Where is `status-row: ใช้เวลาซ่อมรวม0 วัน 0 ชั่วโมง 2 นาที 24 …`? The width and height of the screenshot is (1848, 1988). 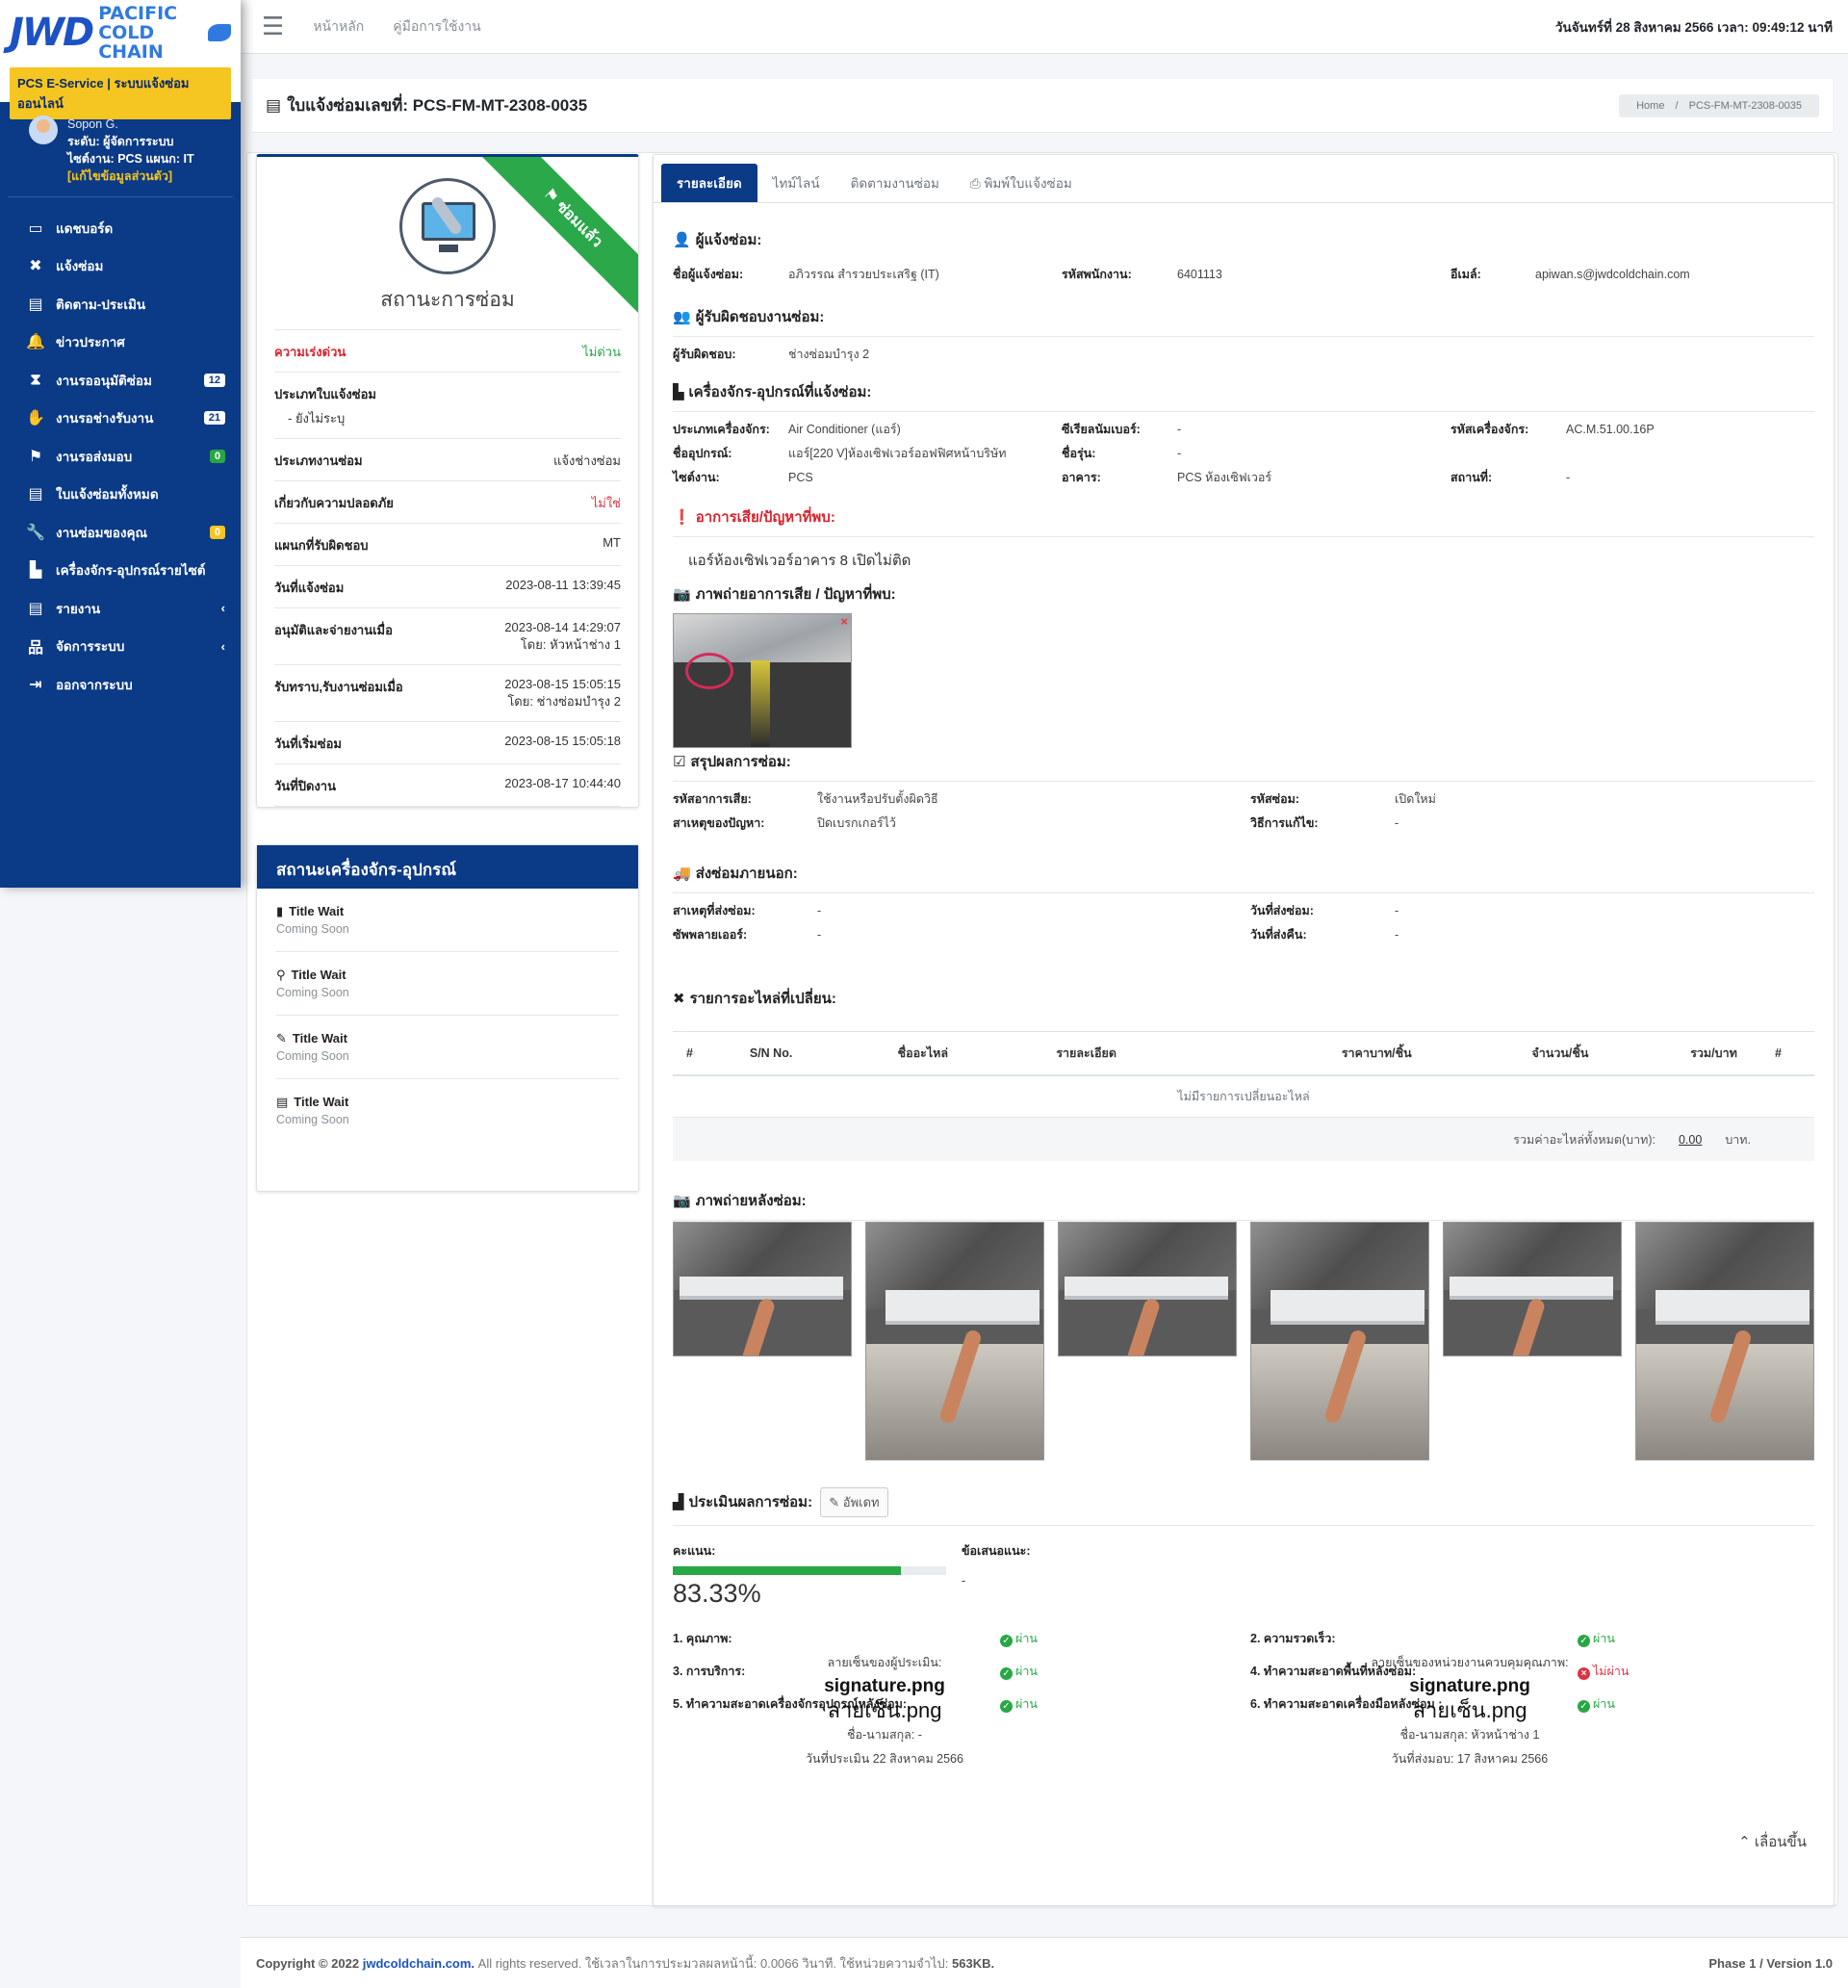 status-row: ใช้เวลาซ่อมรวม0 วัน 0 ชั่วโมง 2 นาที 24 … is located at coordinates (447, 806).